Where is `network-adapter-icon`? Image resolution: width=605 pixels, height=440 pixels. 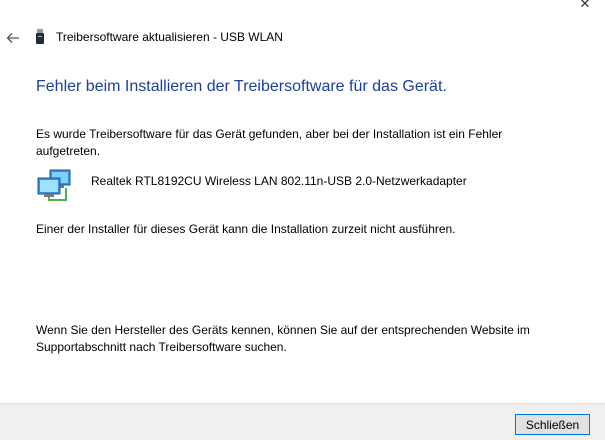
network-adapter-icon is located at coordinates (54, 185).